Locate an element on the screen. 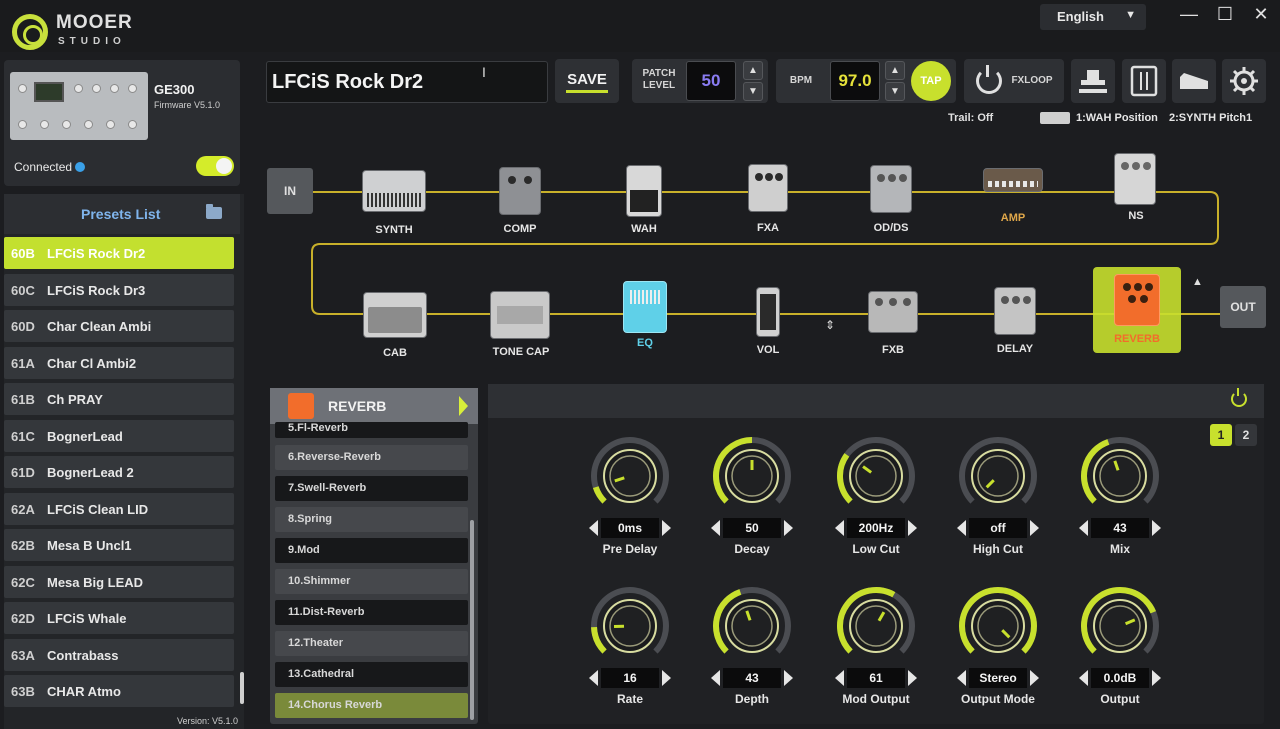 The width and height of the screenshot is (1280, 729). param-value: Stereo is located at coordinates (998, 678).